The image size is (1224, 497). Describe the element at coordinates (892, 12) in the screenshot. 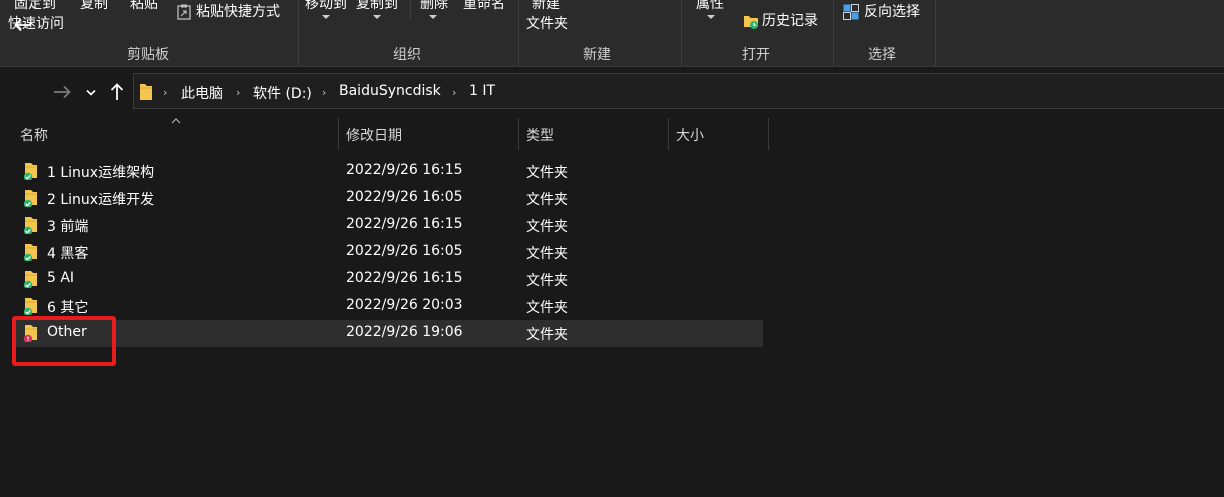

I see `invert-select-button: 反向选择` at that location.